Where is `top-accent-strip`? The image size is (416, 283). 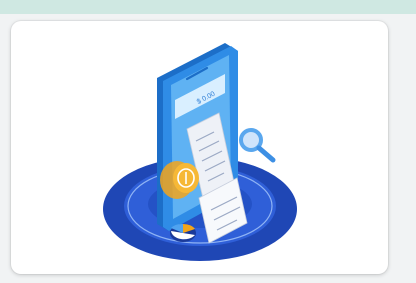
top-accent-strip is located at coordinates (208, 7).